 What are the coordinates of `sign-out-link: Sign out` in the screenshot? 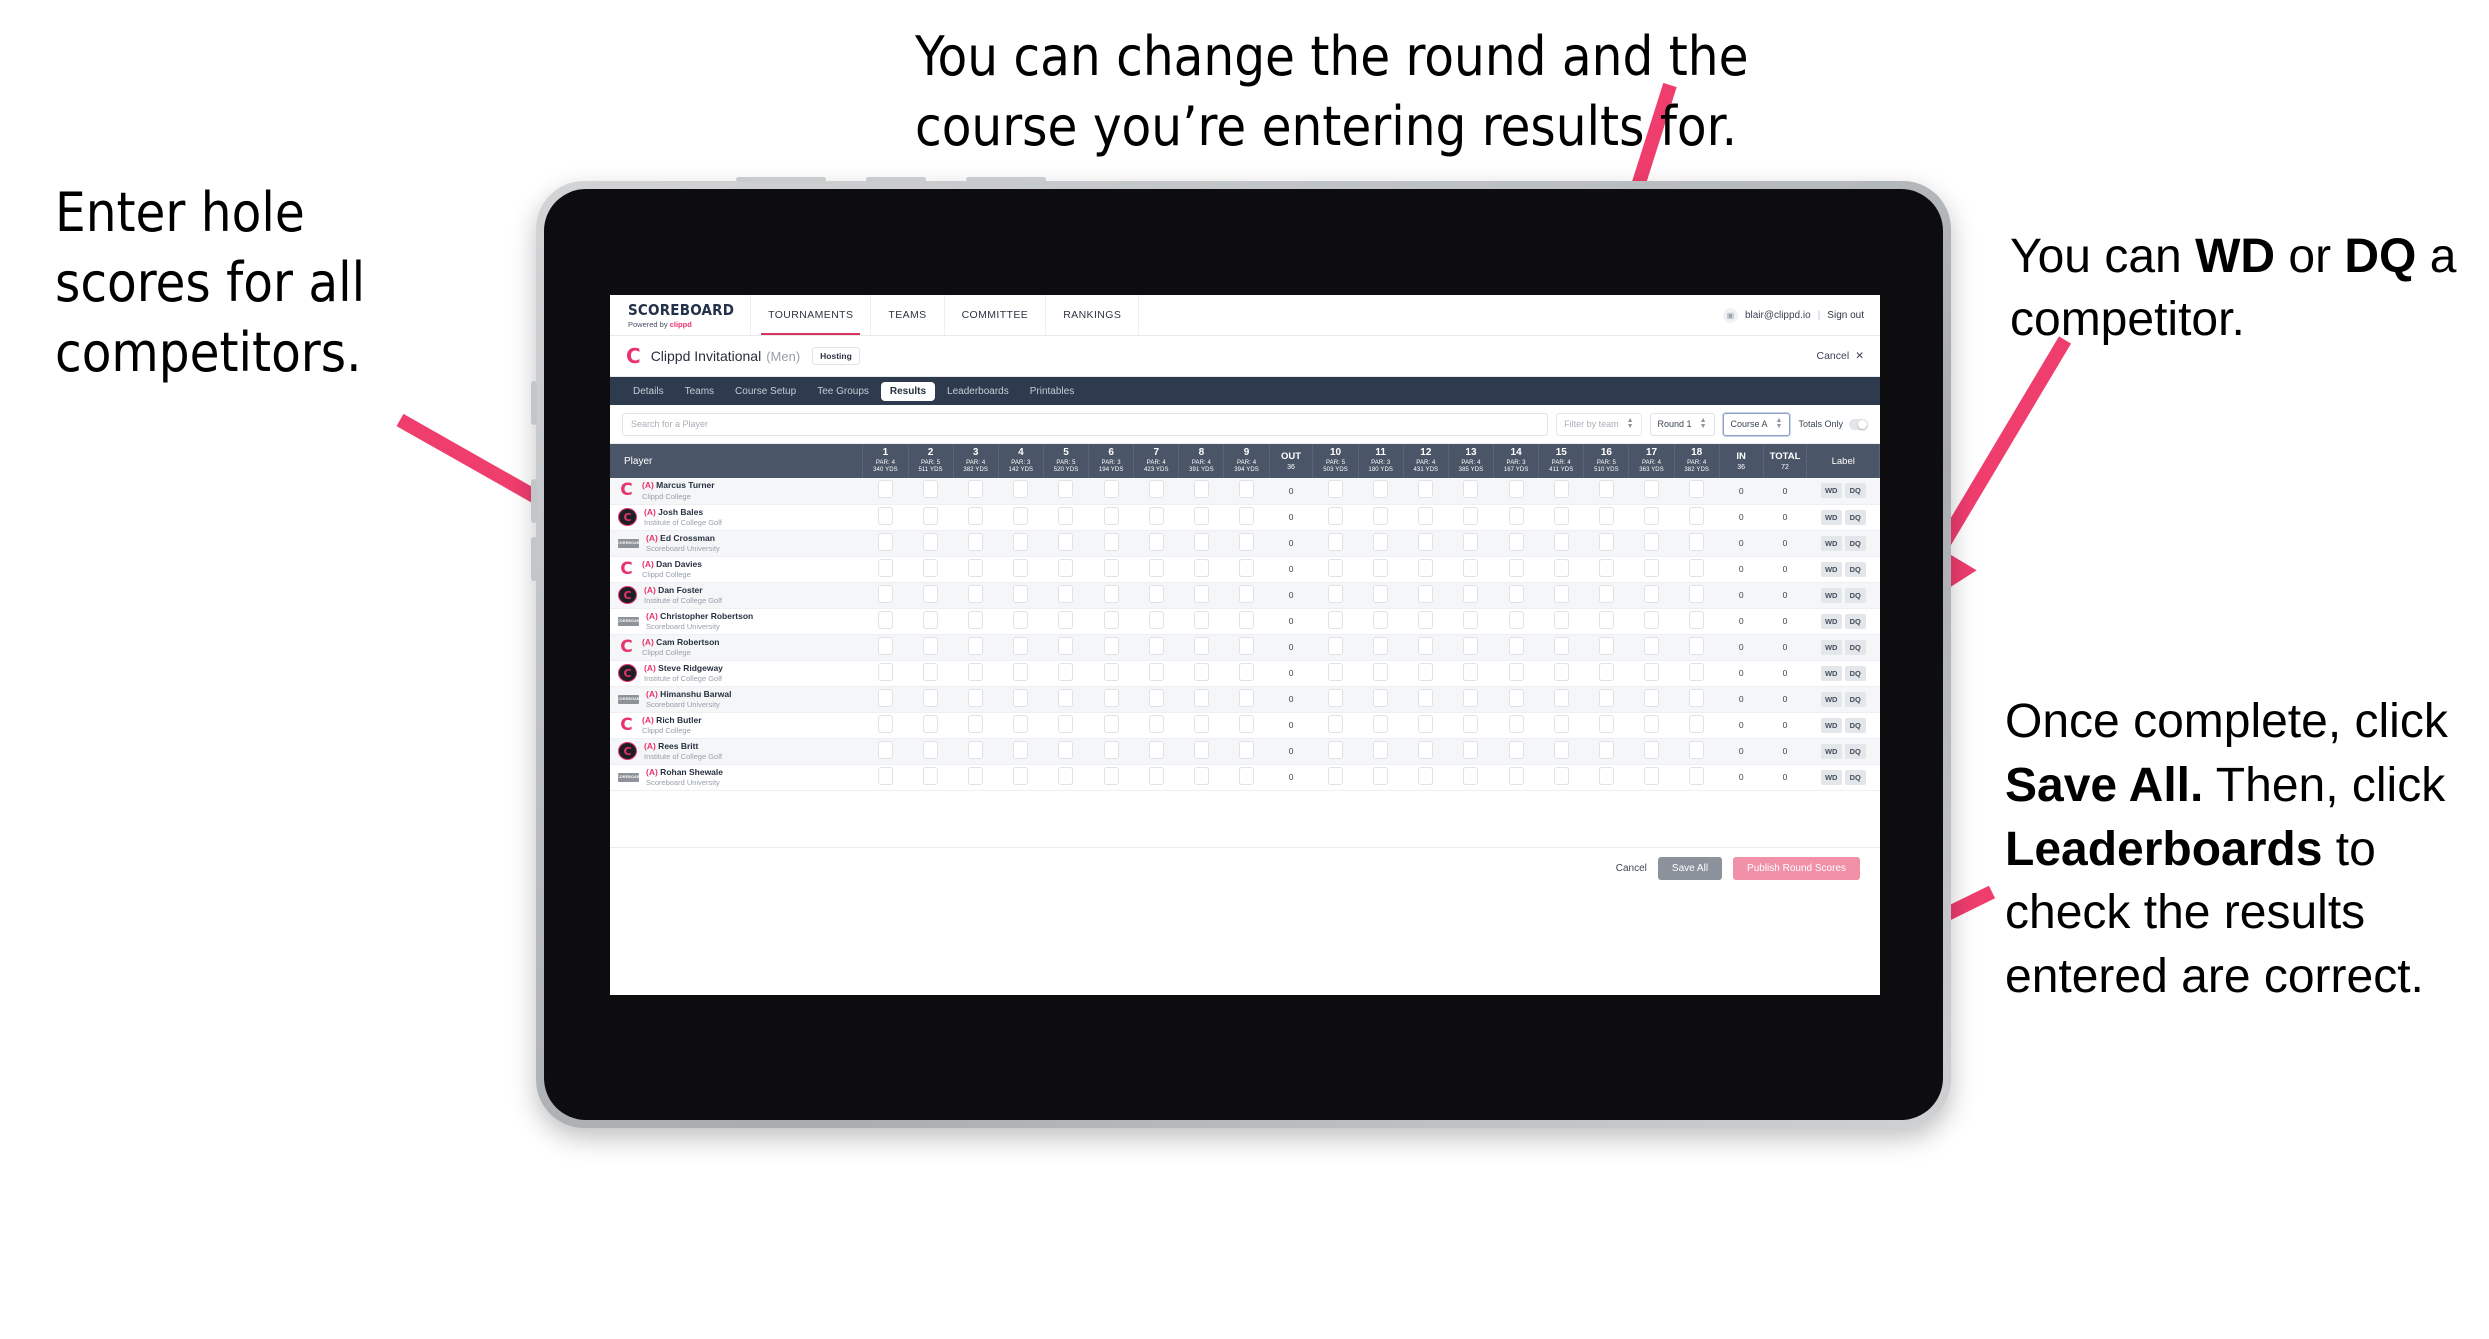 It's located at (1845, 315).